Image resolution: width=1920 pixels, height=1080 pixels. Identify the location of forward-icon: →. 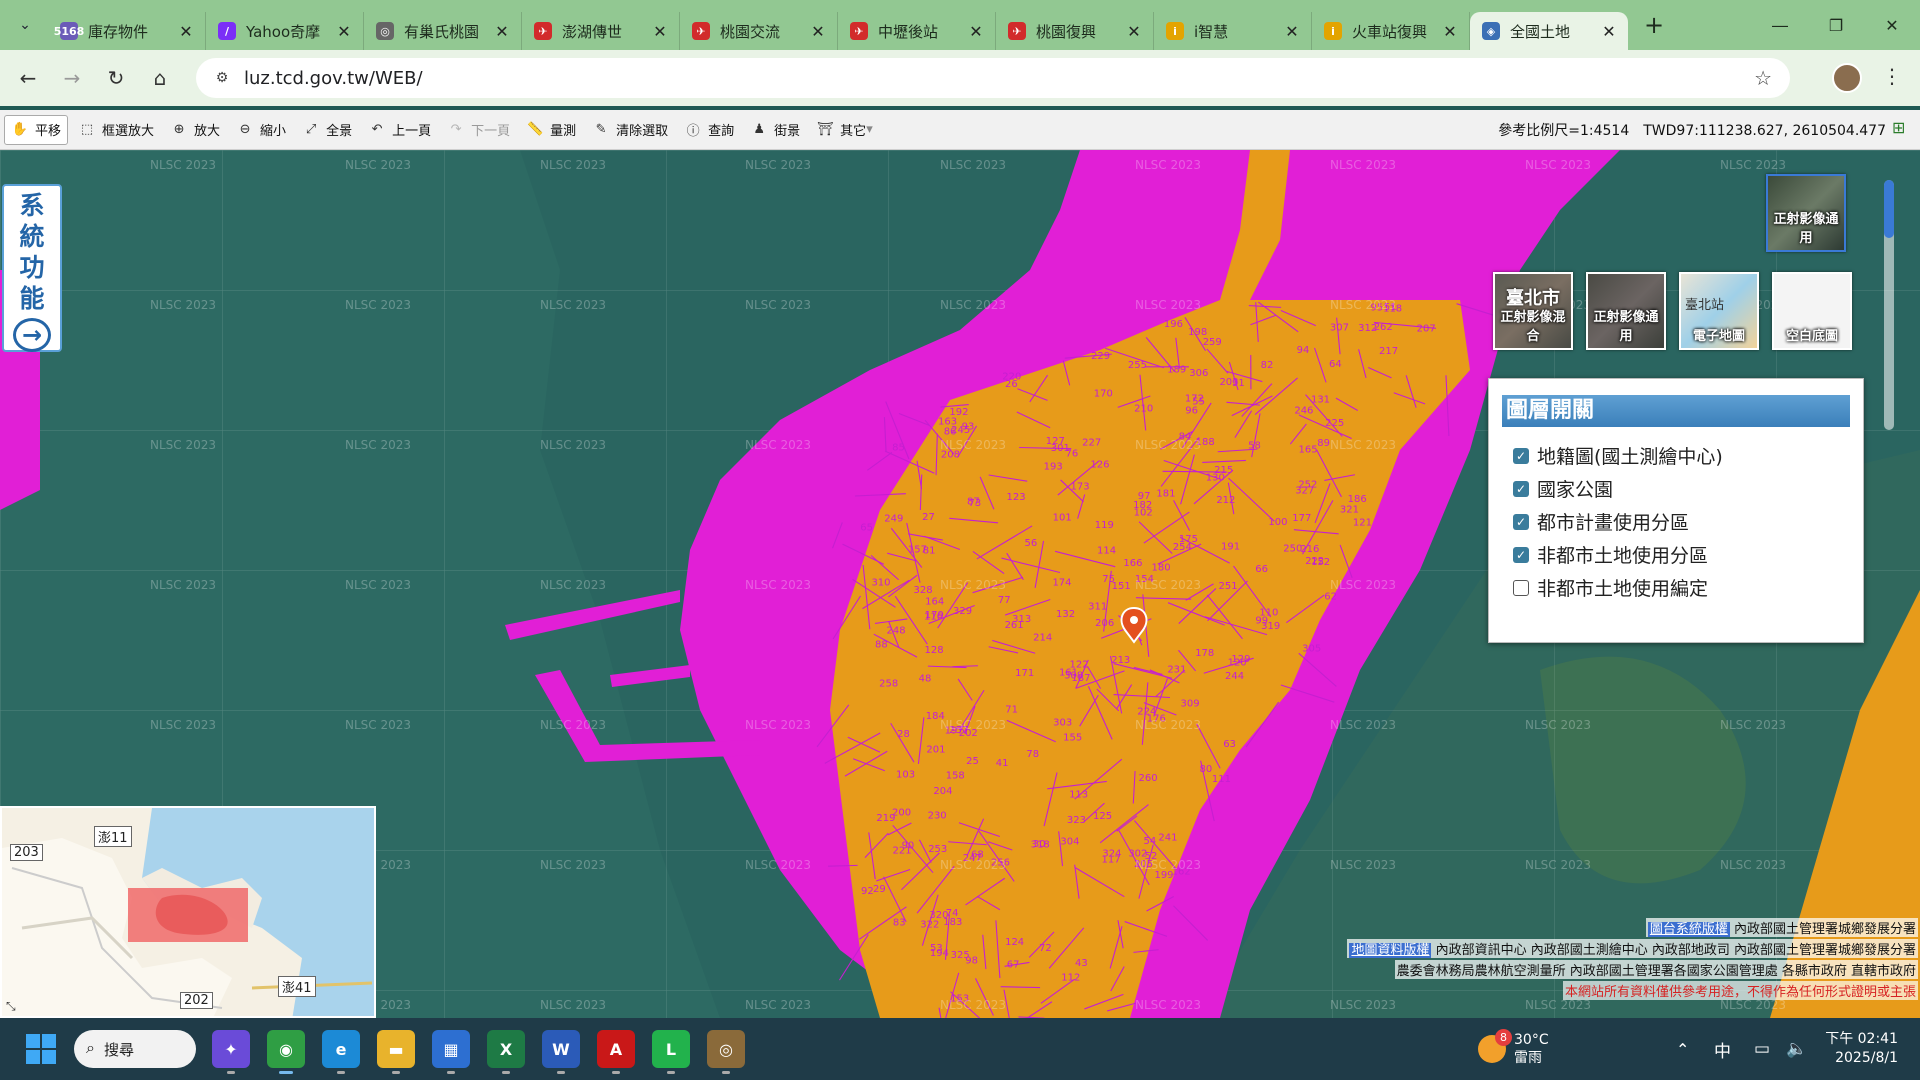
(72, 78).